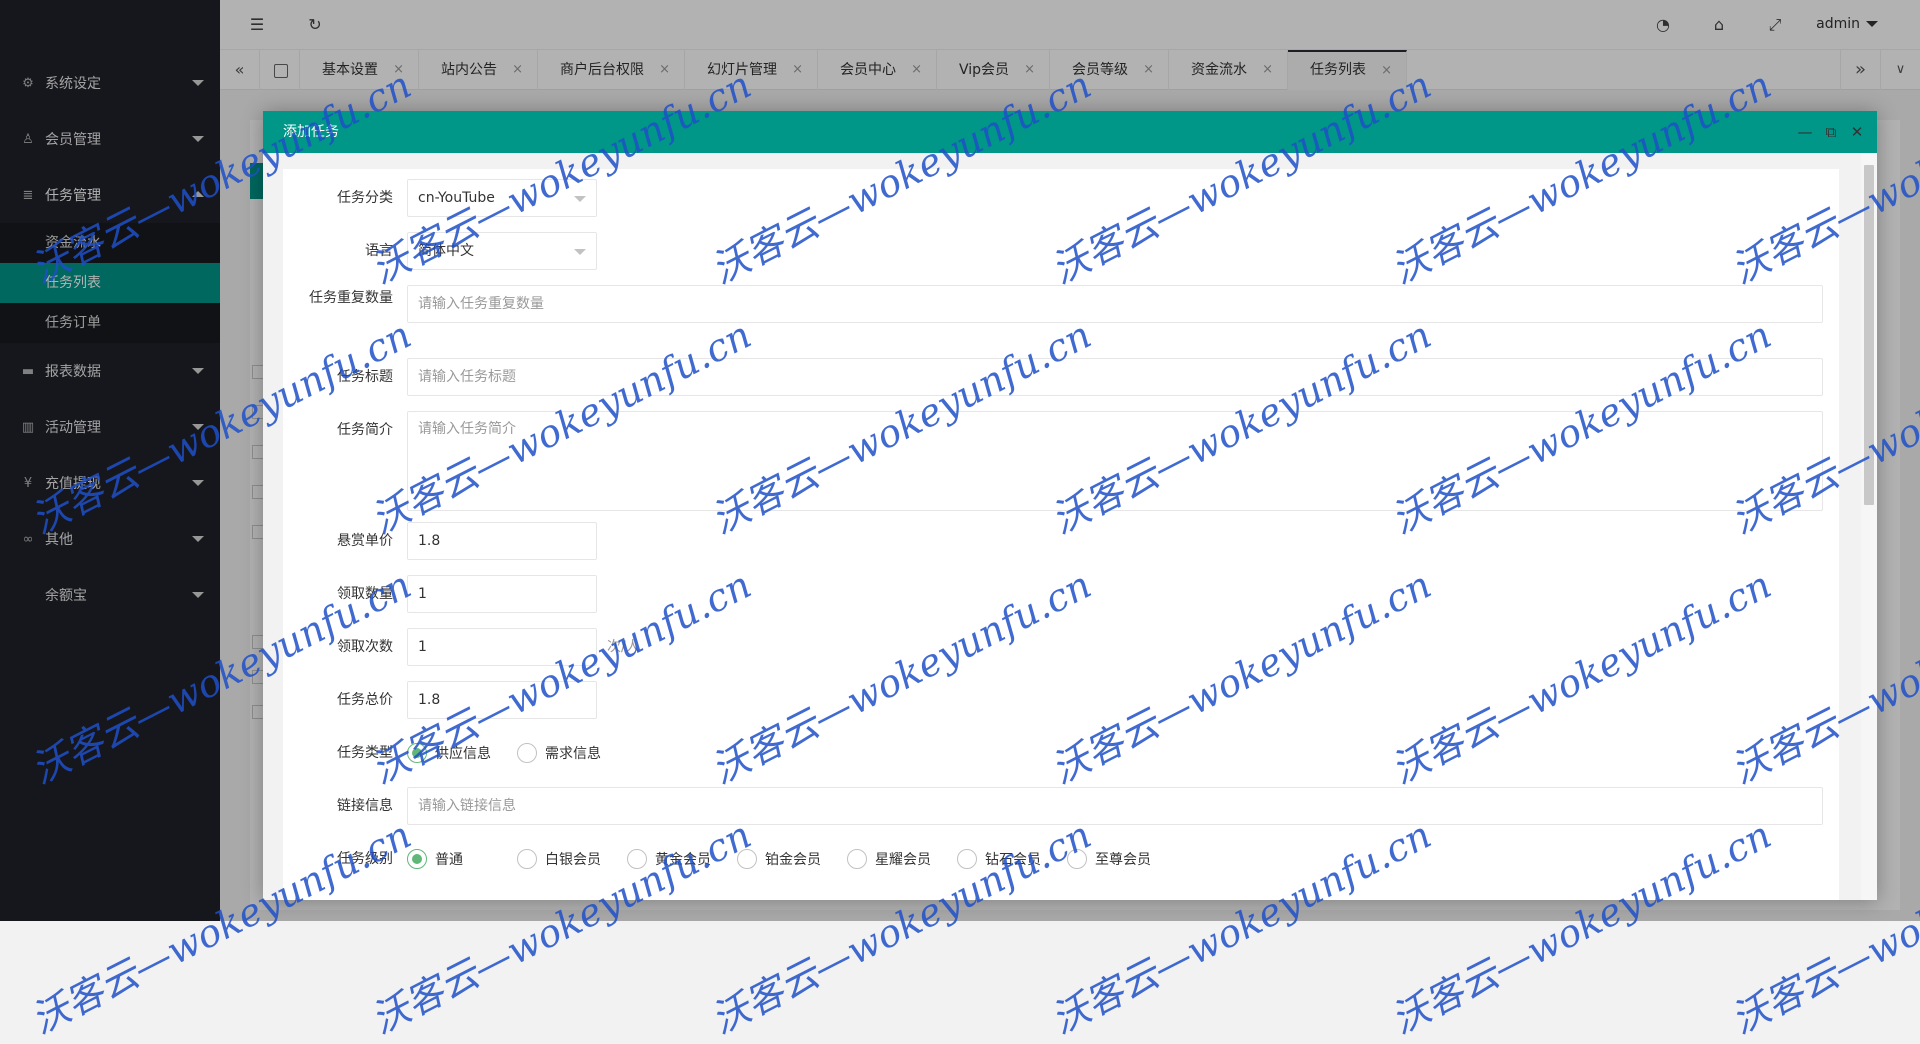  I want to click on level-radio-diamond: 钻石会员, so click(999, 859).